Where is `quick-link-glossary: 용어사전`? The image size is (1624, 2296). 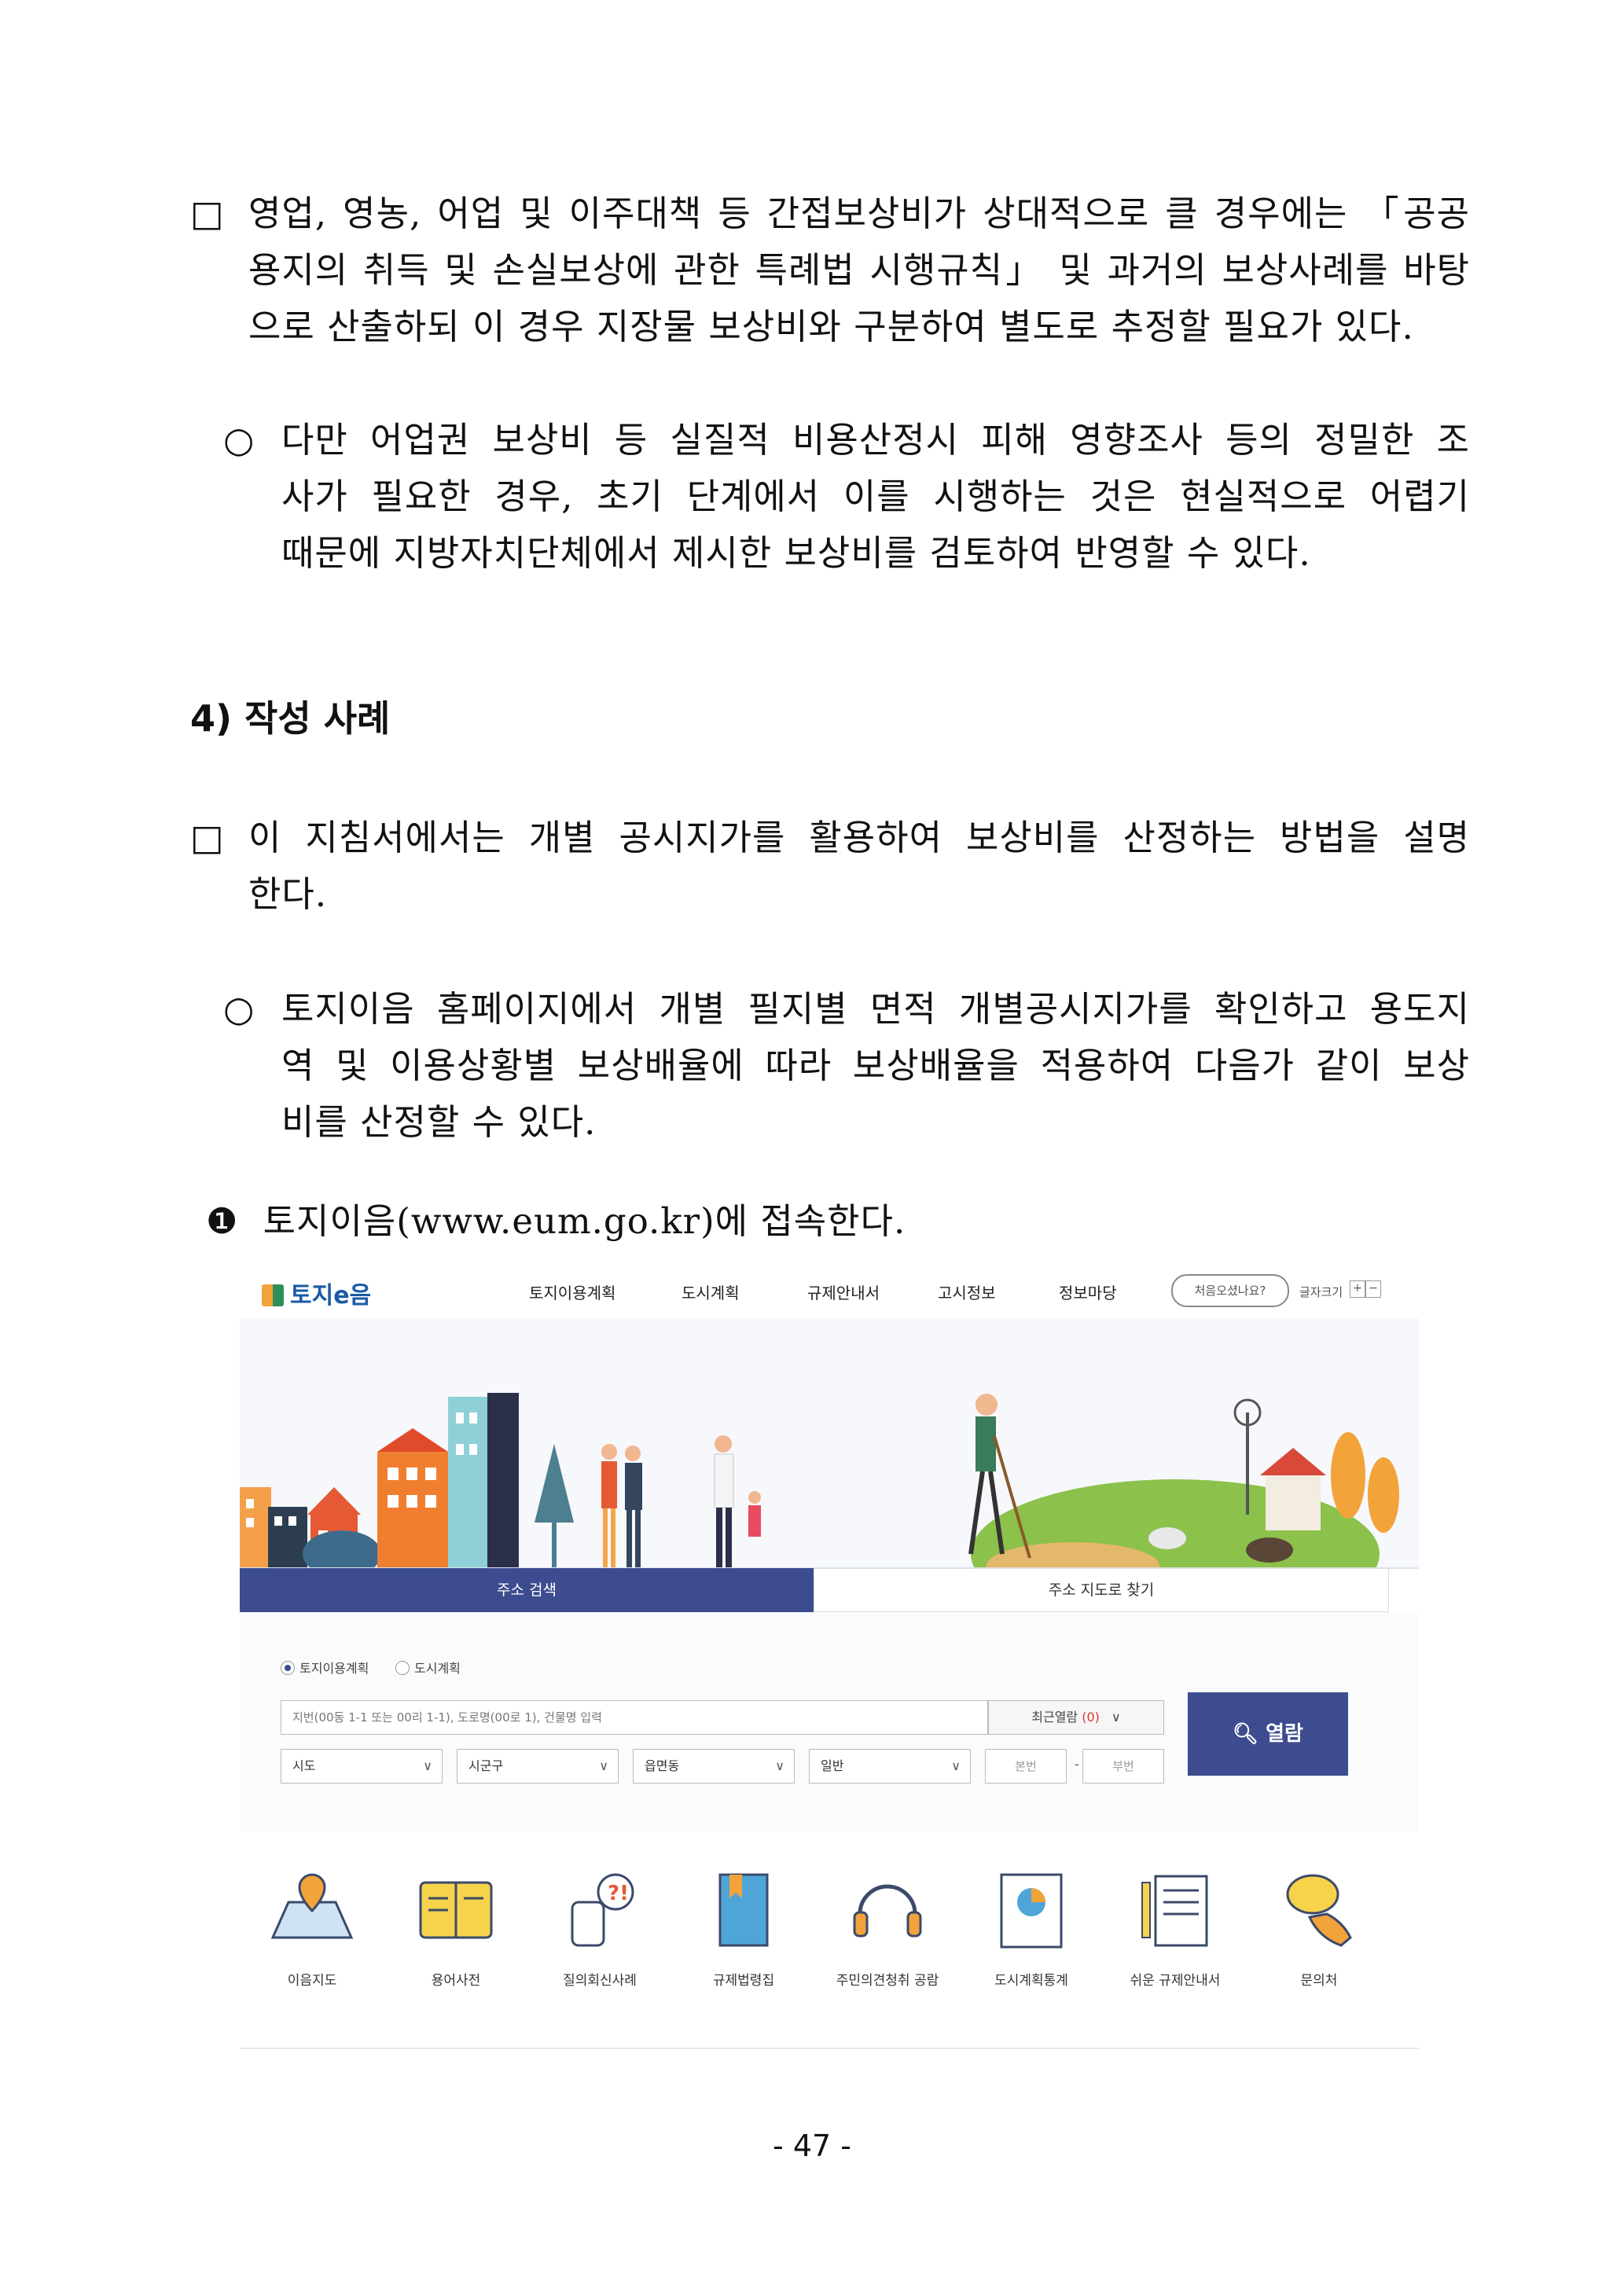 quick-link-glossary: 용어사전 is located at coordinates (456, 1928).